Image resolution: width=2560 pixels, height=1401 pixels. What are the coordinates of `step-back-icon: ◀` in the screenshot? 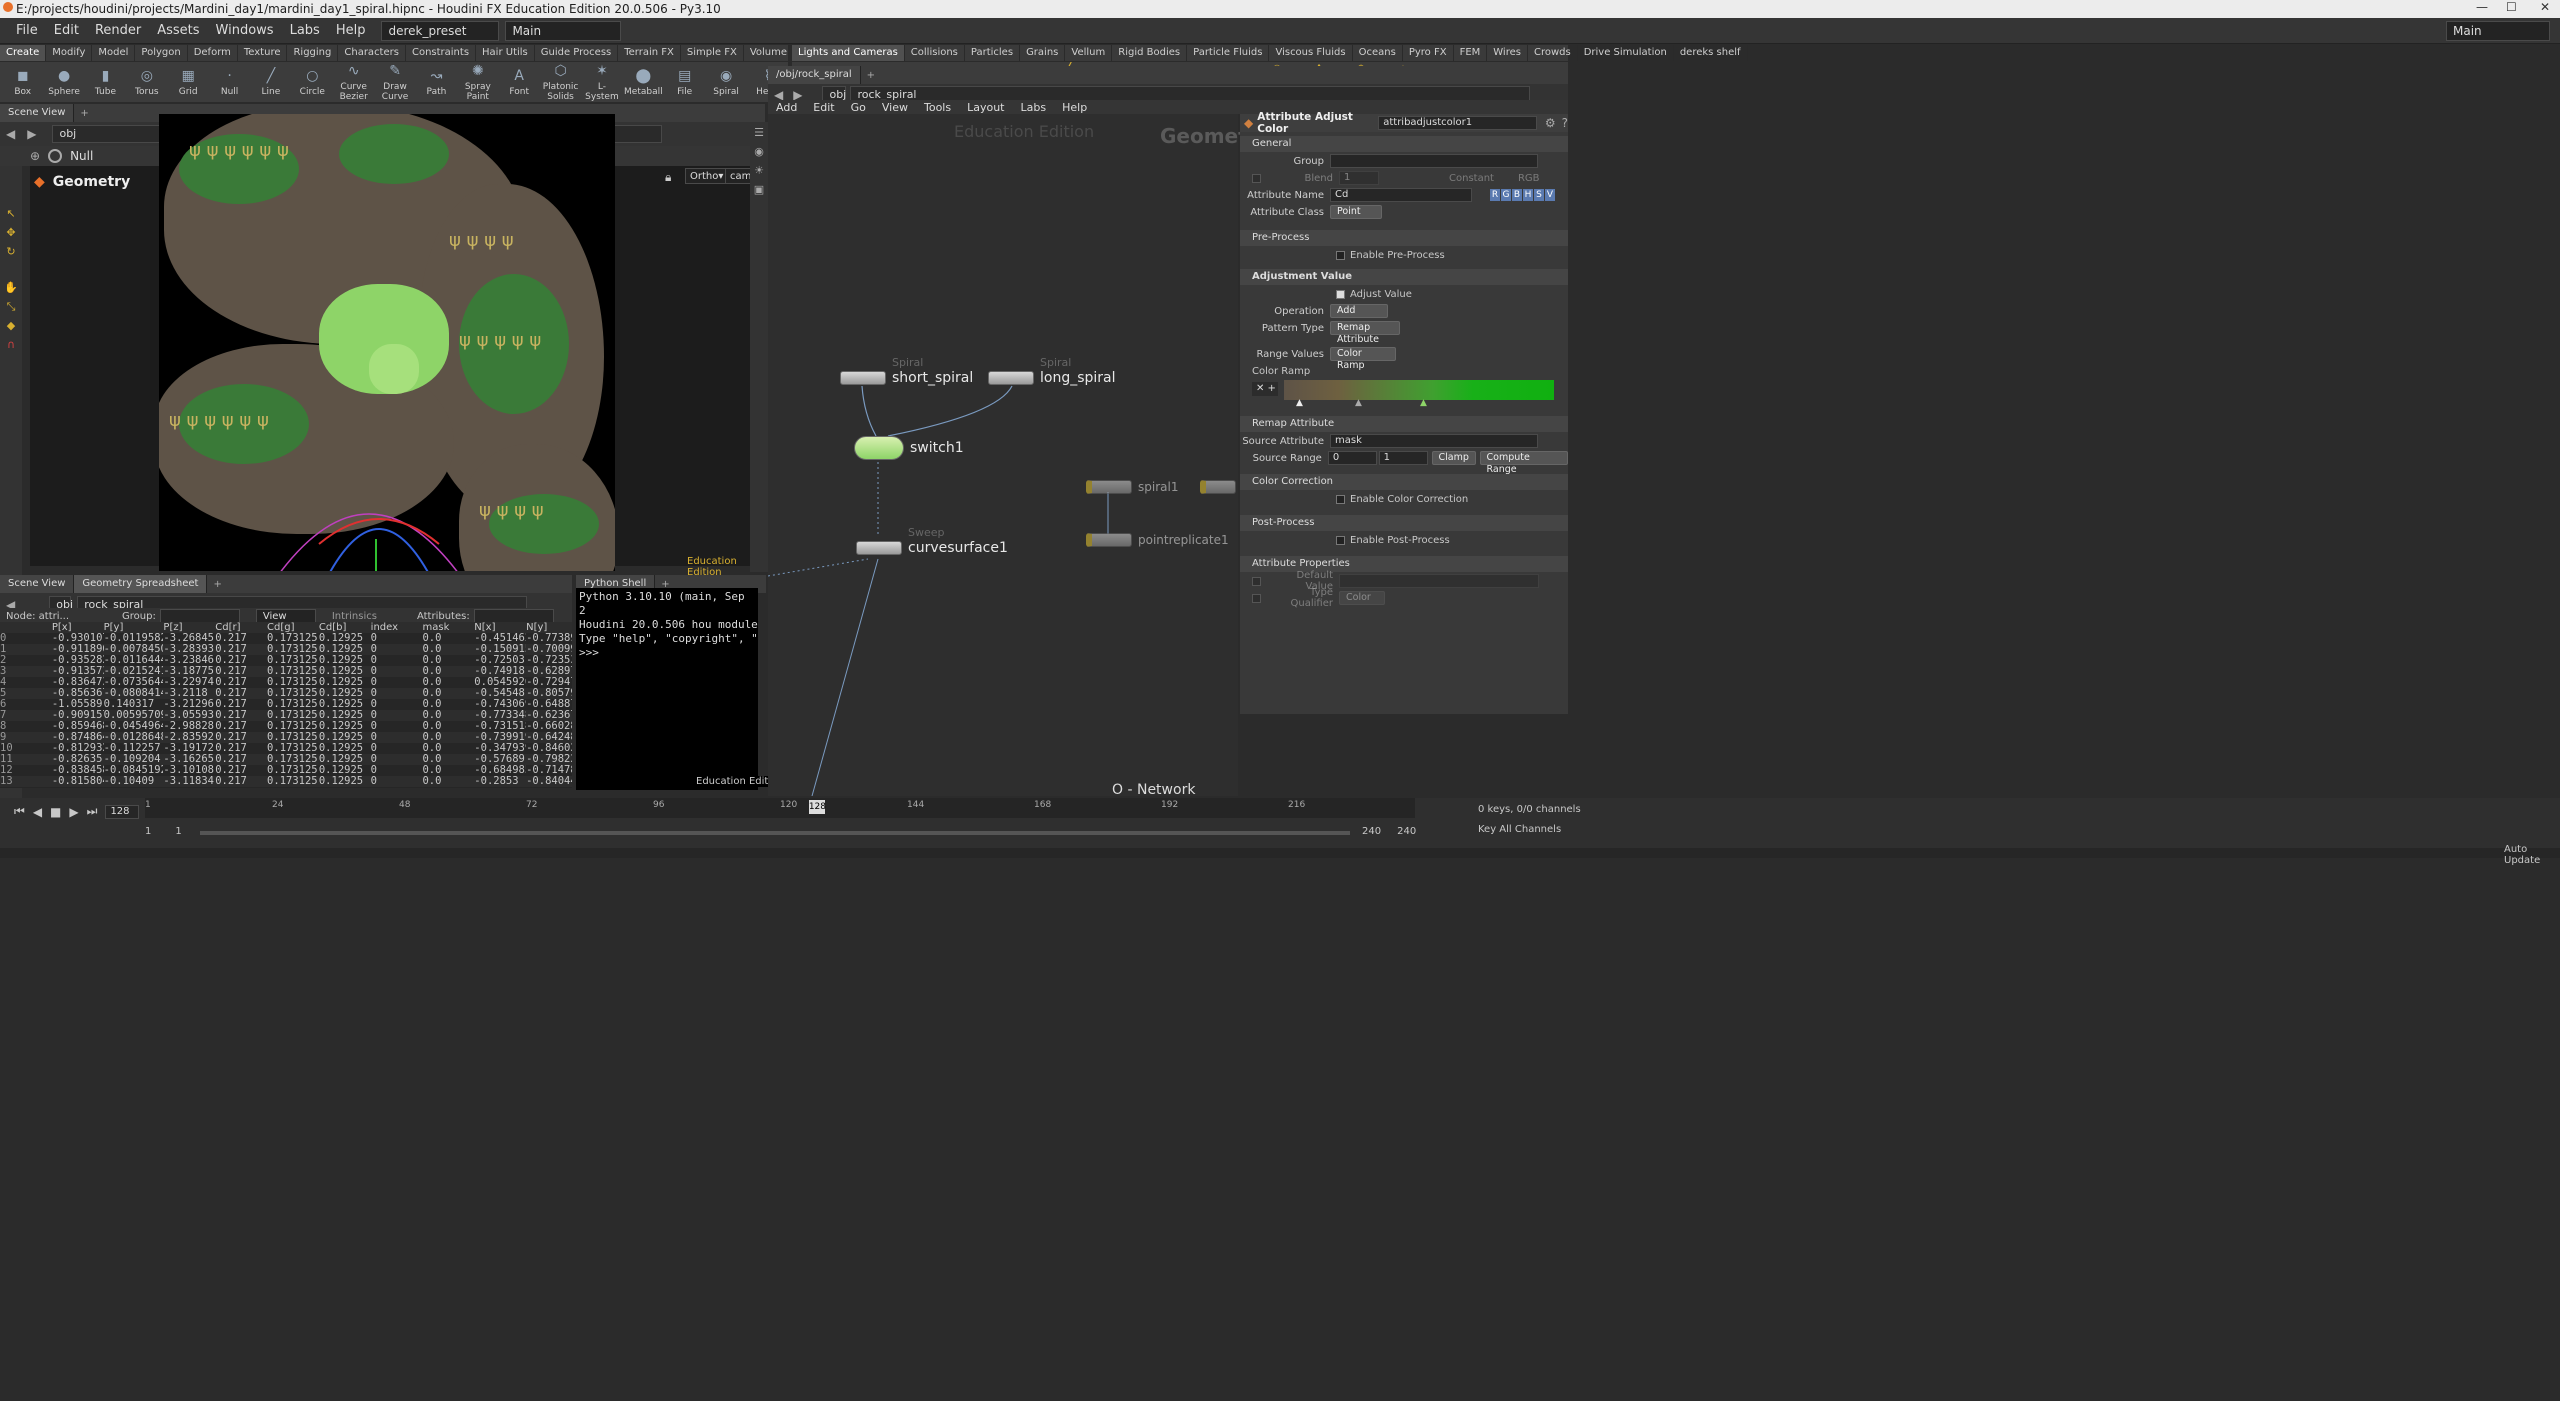 It's located at (37, 812).